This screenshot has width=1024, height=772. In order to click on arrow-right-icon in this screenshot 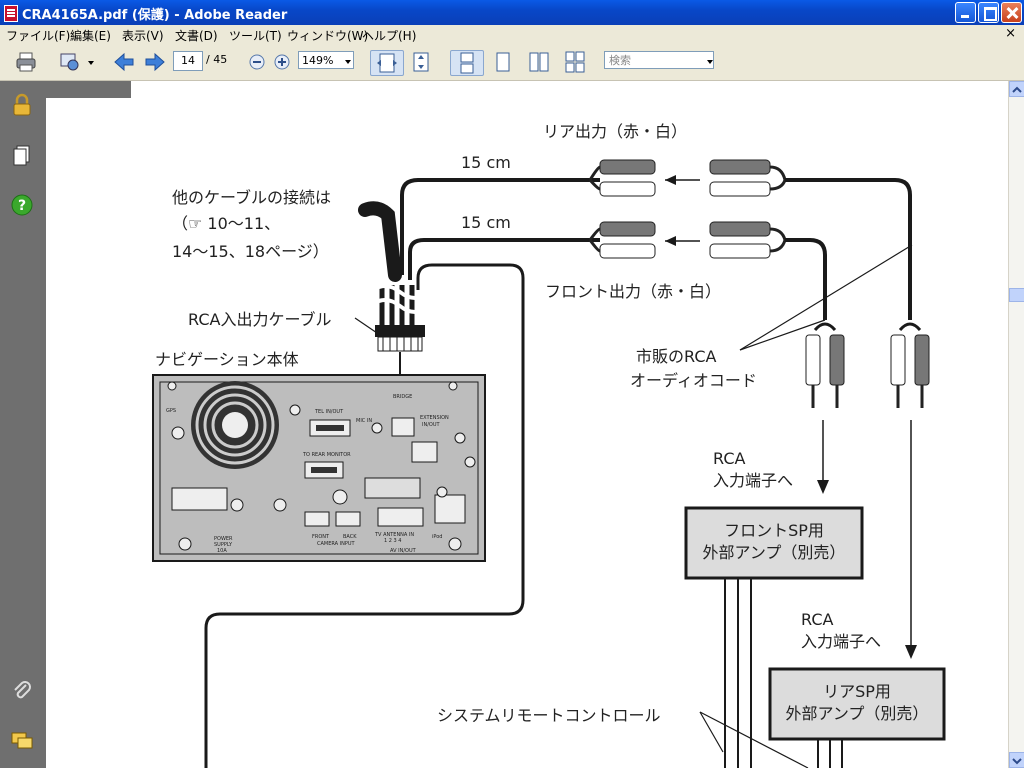, I will do `click(155, 62)`.